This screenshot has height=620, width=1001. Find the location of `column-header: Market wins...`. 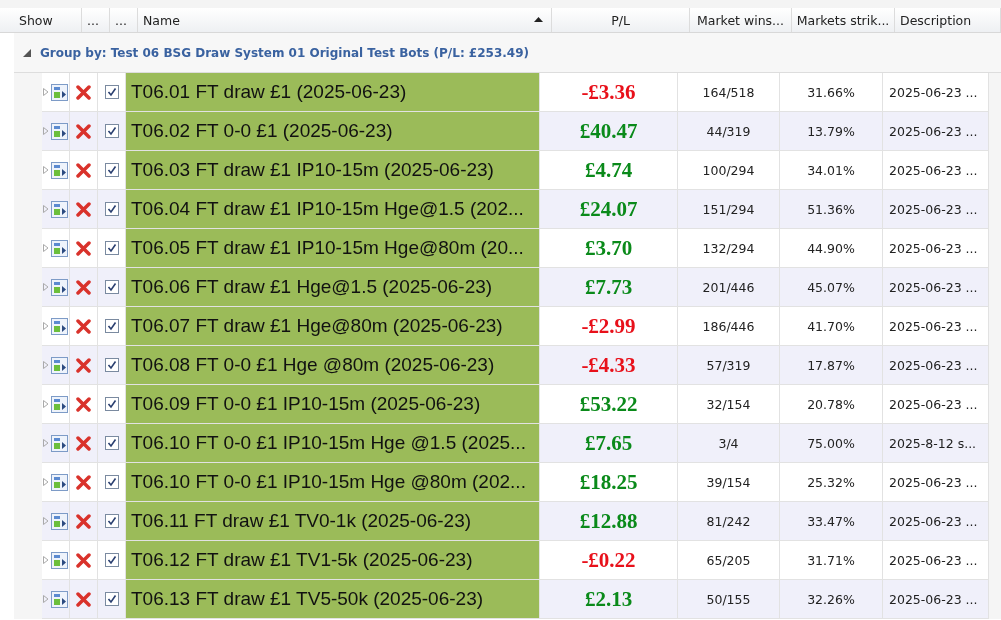

column-header: Market wins... is located at coordinates (741, 20).